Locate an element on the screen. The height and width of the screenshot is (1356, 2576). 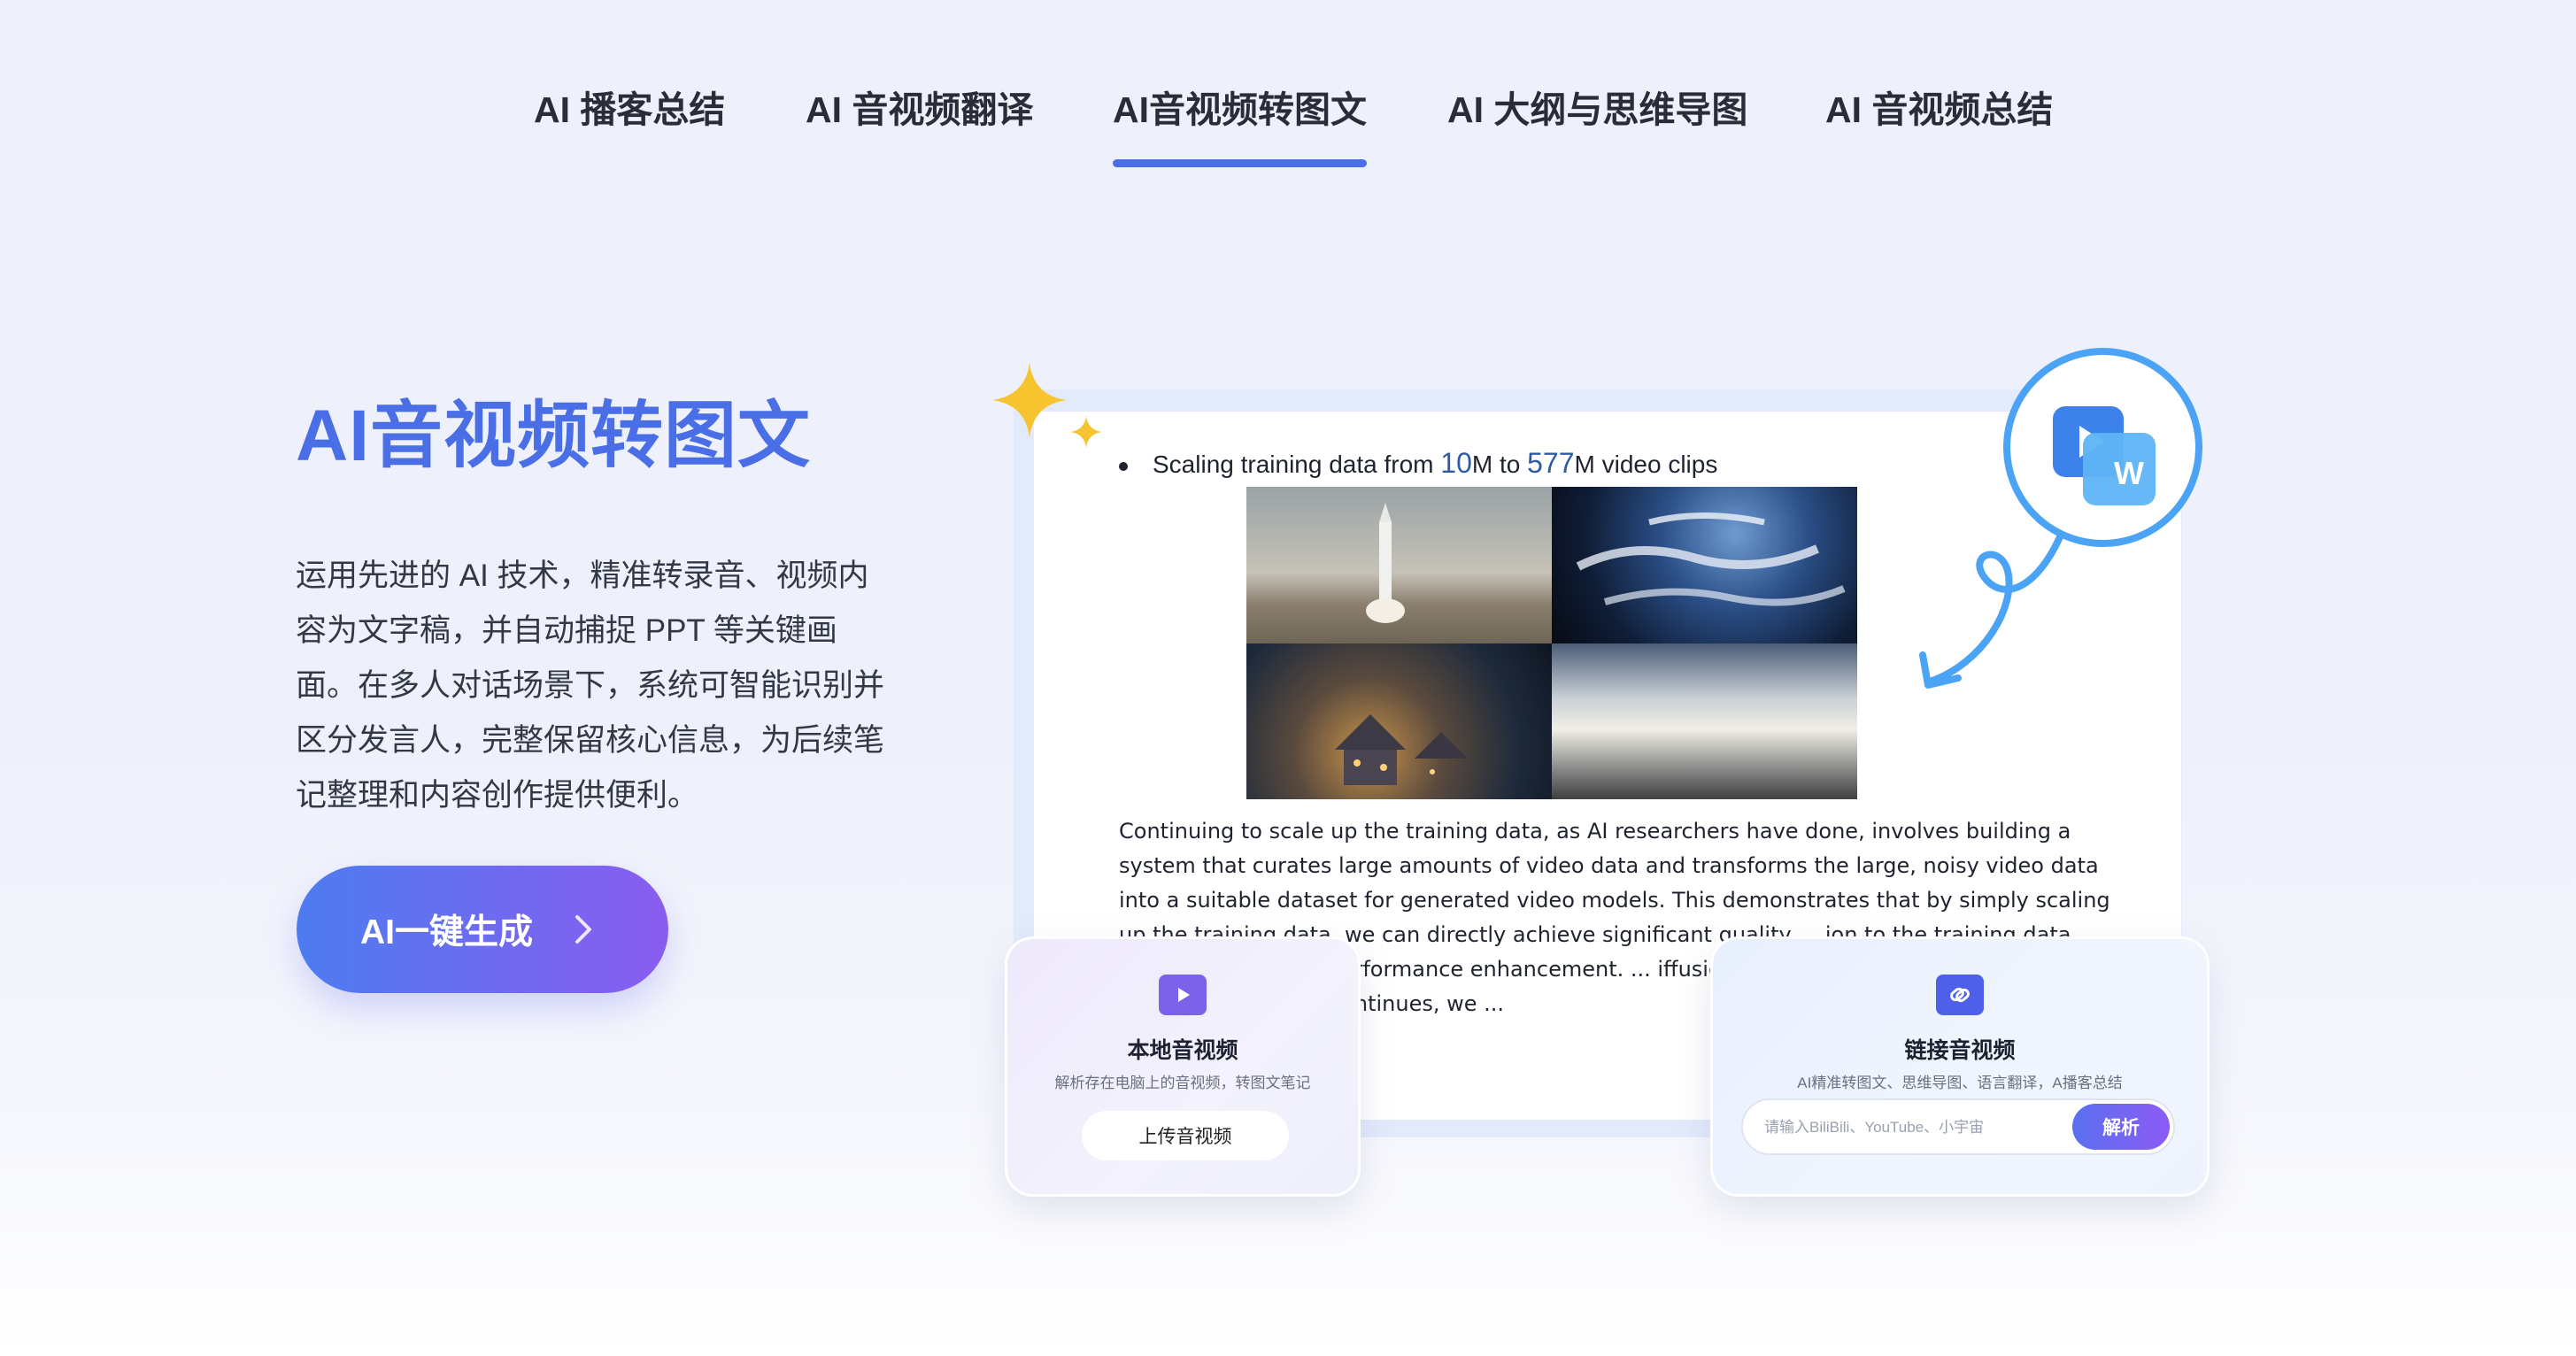
play-icon is located at coordinates (1183, 995).